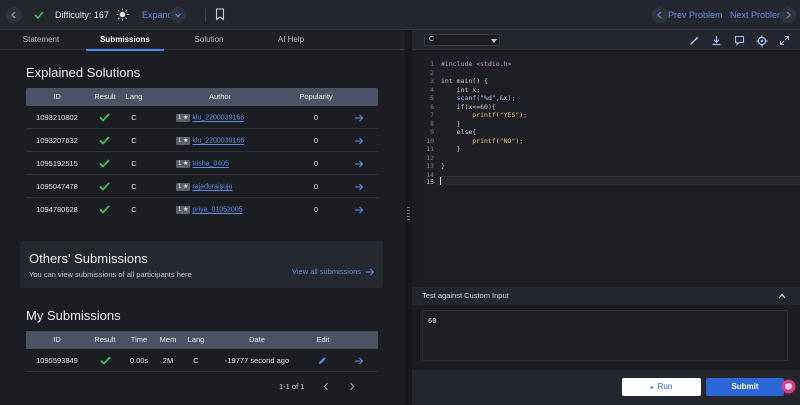  I want to click on tab-ai-help: AI Help, so click(291, 40).